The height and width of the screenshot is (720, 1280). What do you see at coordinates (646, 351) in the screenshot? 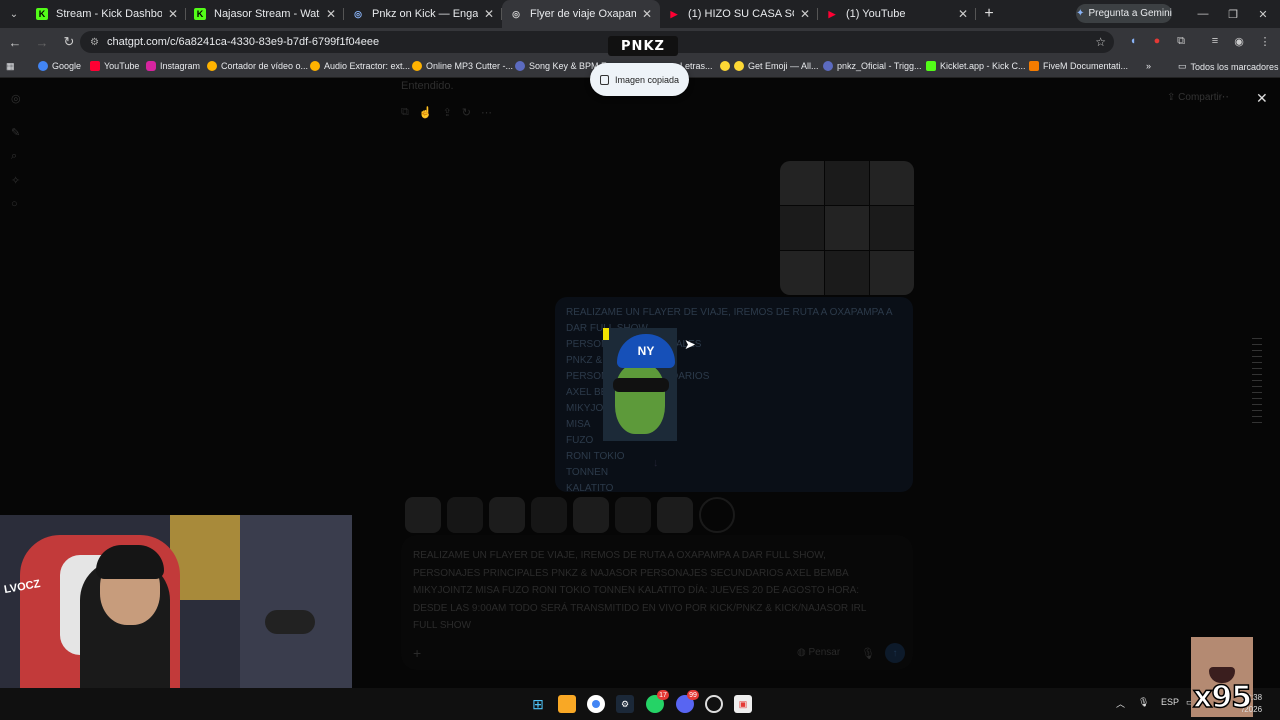
I see `ny-cap: NY` at bounding box center [646, 351].